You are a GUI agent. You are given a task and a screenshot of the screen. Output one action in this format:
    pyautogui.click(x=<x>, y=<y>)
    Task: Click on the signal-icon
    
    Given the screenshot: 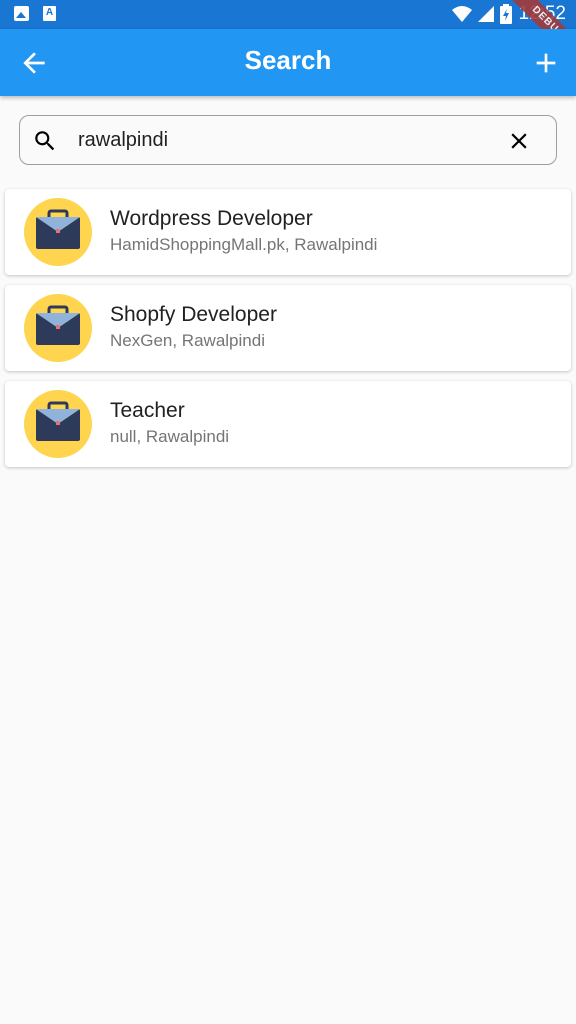 What is the action you would take?
    pyautogui.click(x=486, y=14)
    